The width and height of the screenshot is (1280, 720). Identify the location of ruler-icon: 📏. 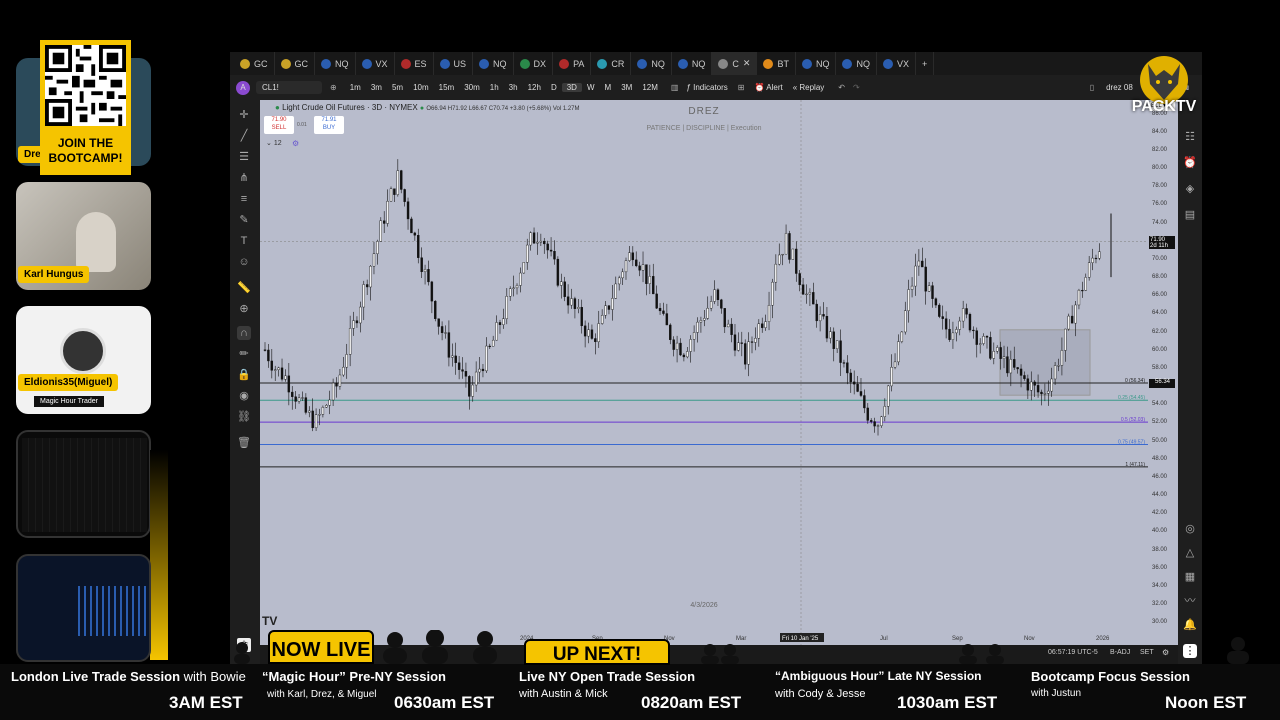
(244, 288).